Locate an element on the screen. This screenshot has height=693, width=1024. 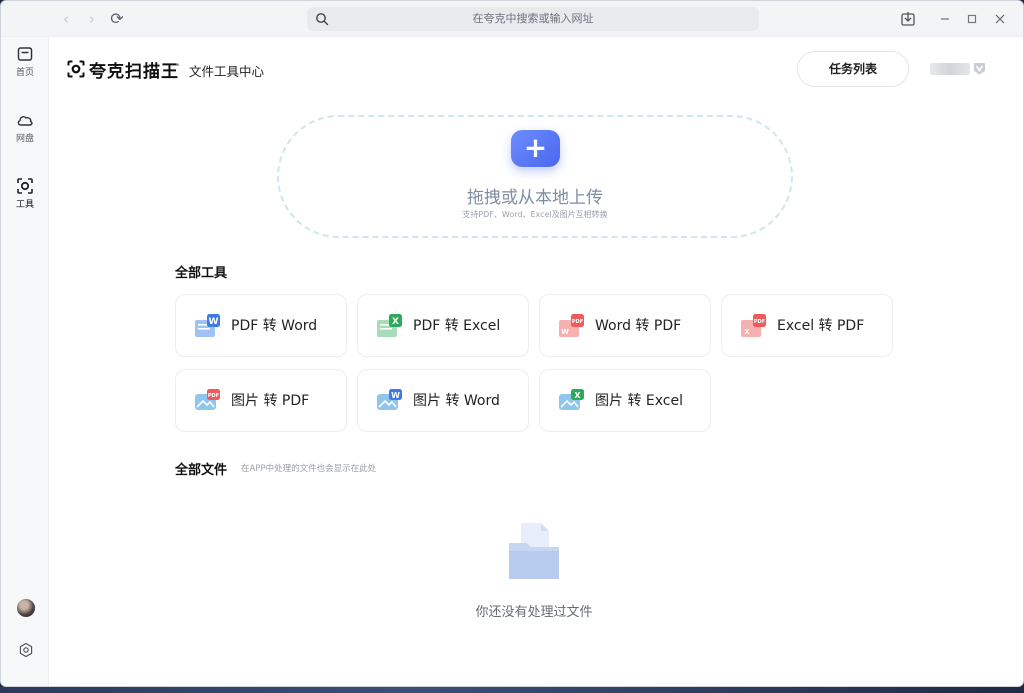
image-to-excel-icon: X is located at coordinates (571, 399).